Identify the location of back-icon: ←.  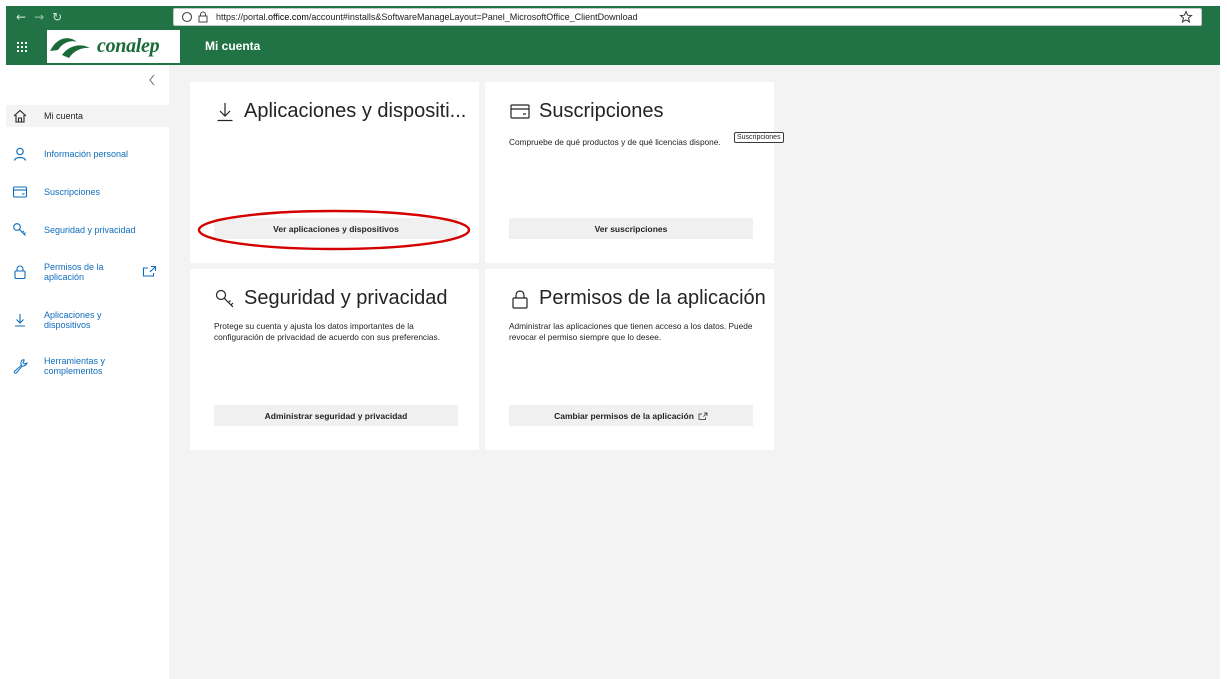
(21, 17).